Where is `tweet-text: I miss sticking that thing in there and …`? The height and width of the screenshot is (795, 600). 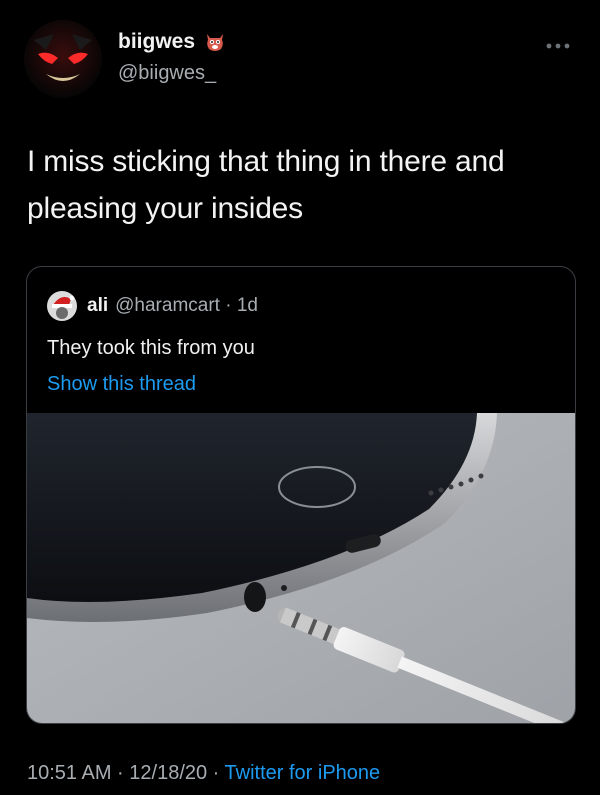
tweet-text: I miss sticking that thing in there and … is located at coordinates (266, 185).